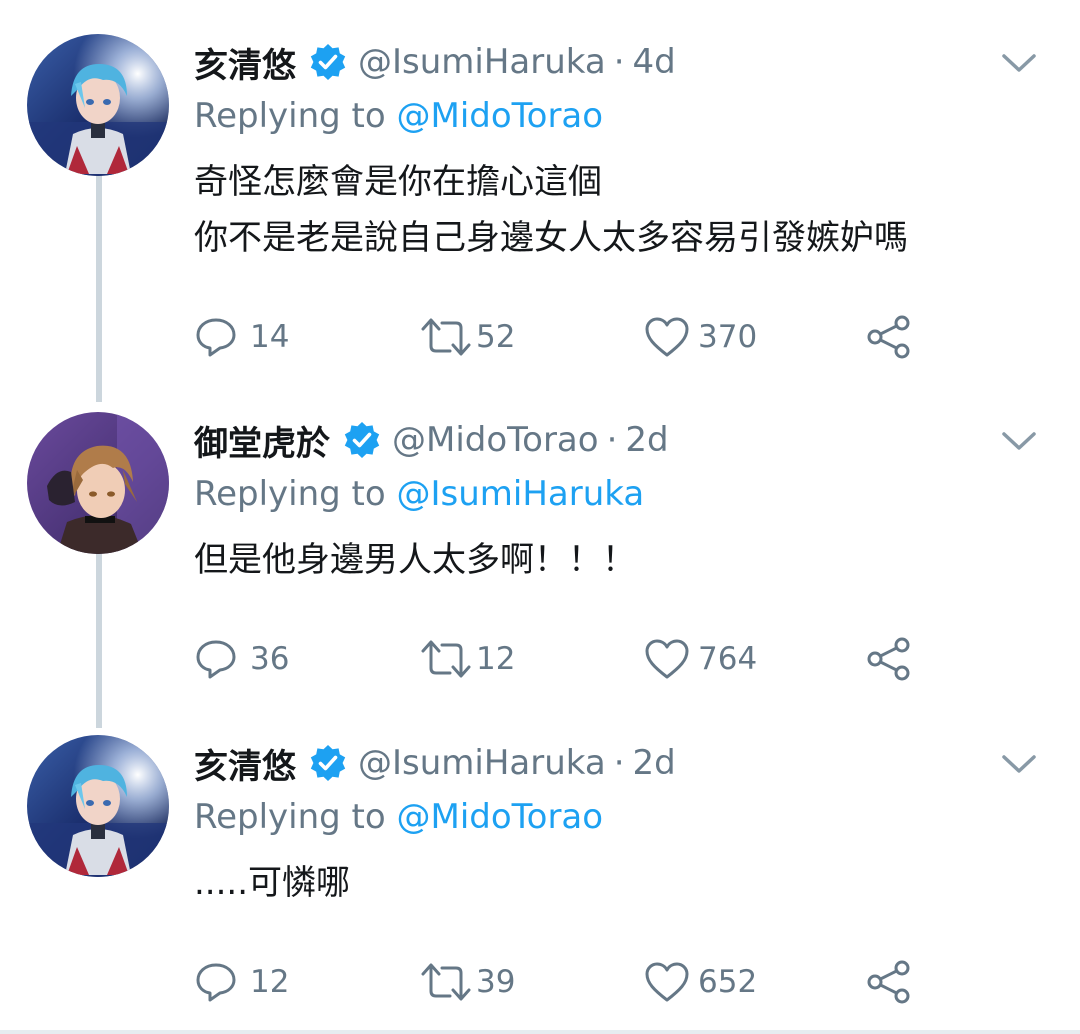  I want to click on like-count: 370, so click(728, 337).